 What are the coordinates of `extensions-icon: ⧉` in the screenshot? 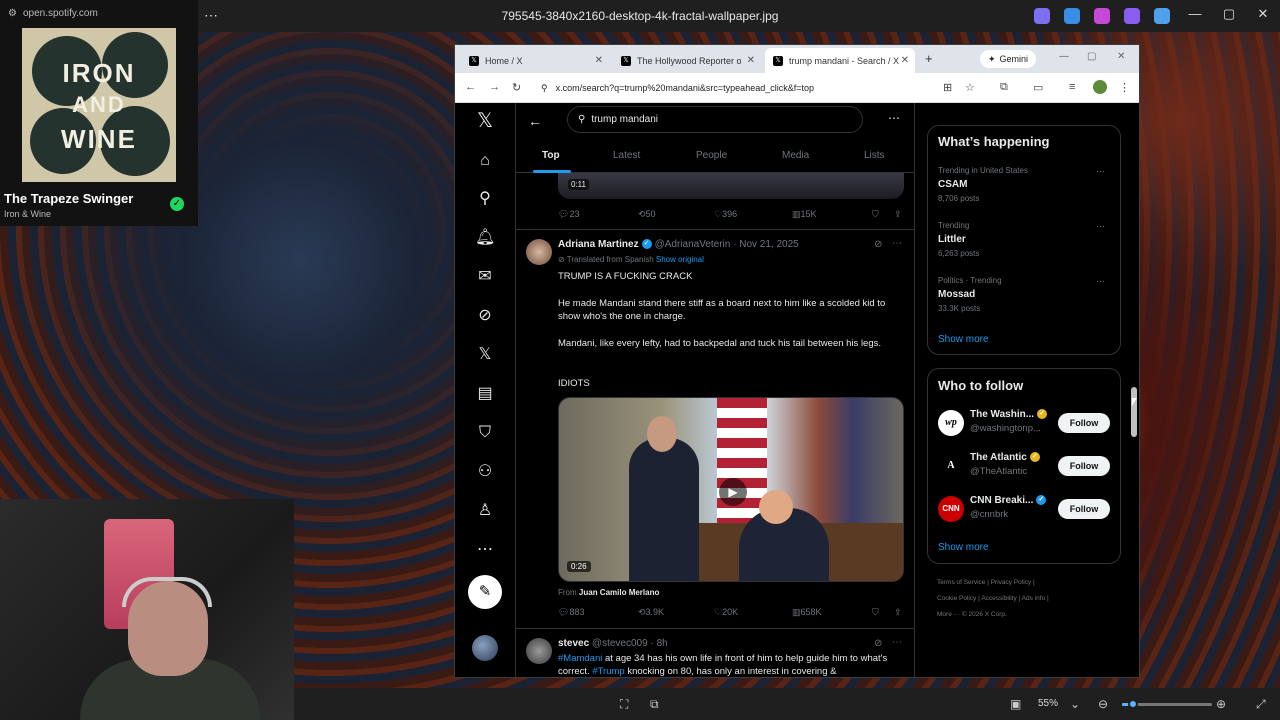 It's located at (1004, 87).